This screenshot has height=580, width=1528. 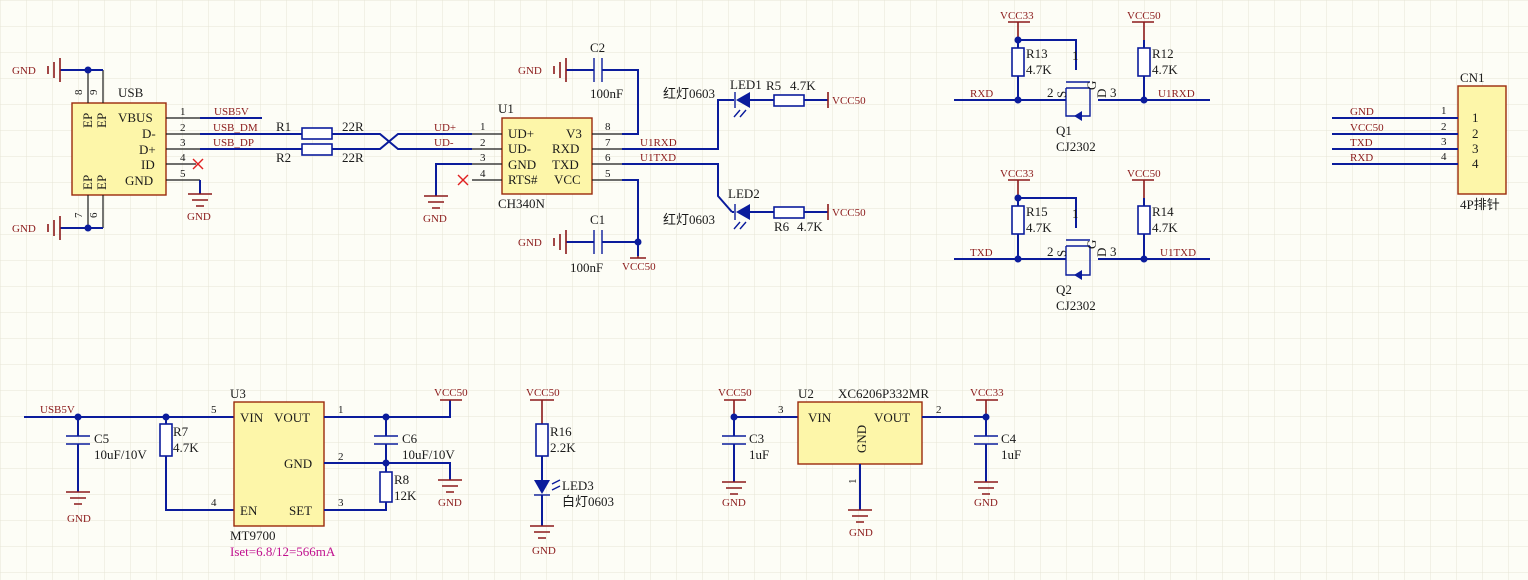 I want to click on svg-text: D, so click(x=1101, y=93).